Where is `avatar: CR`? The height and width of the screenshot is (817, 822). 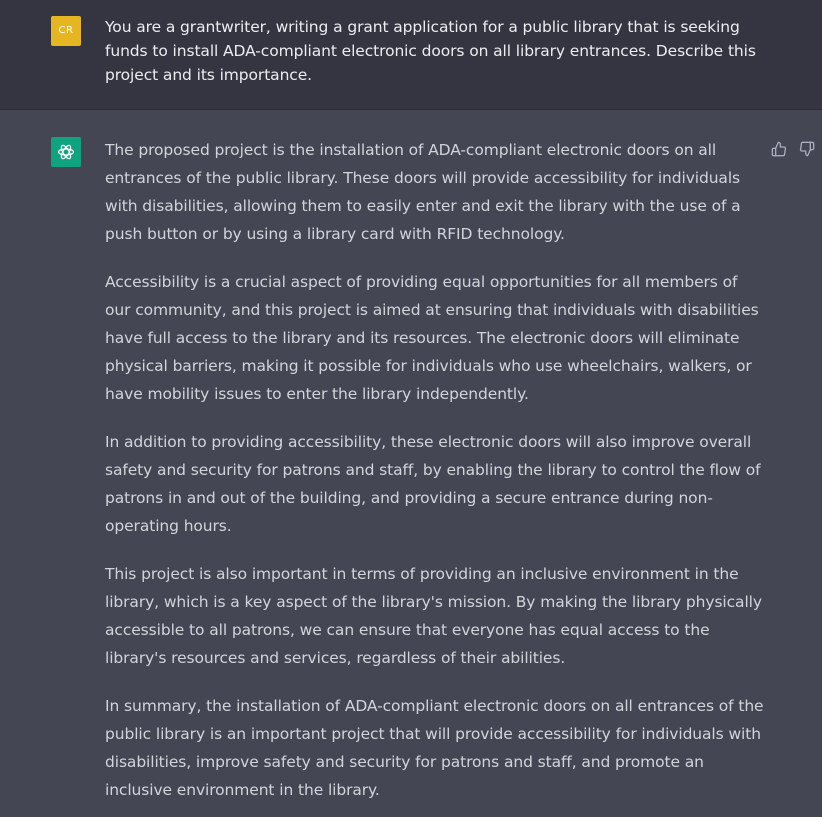
avatar: CR is located at coordinates (66, 31).